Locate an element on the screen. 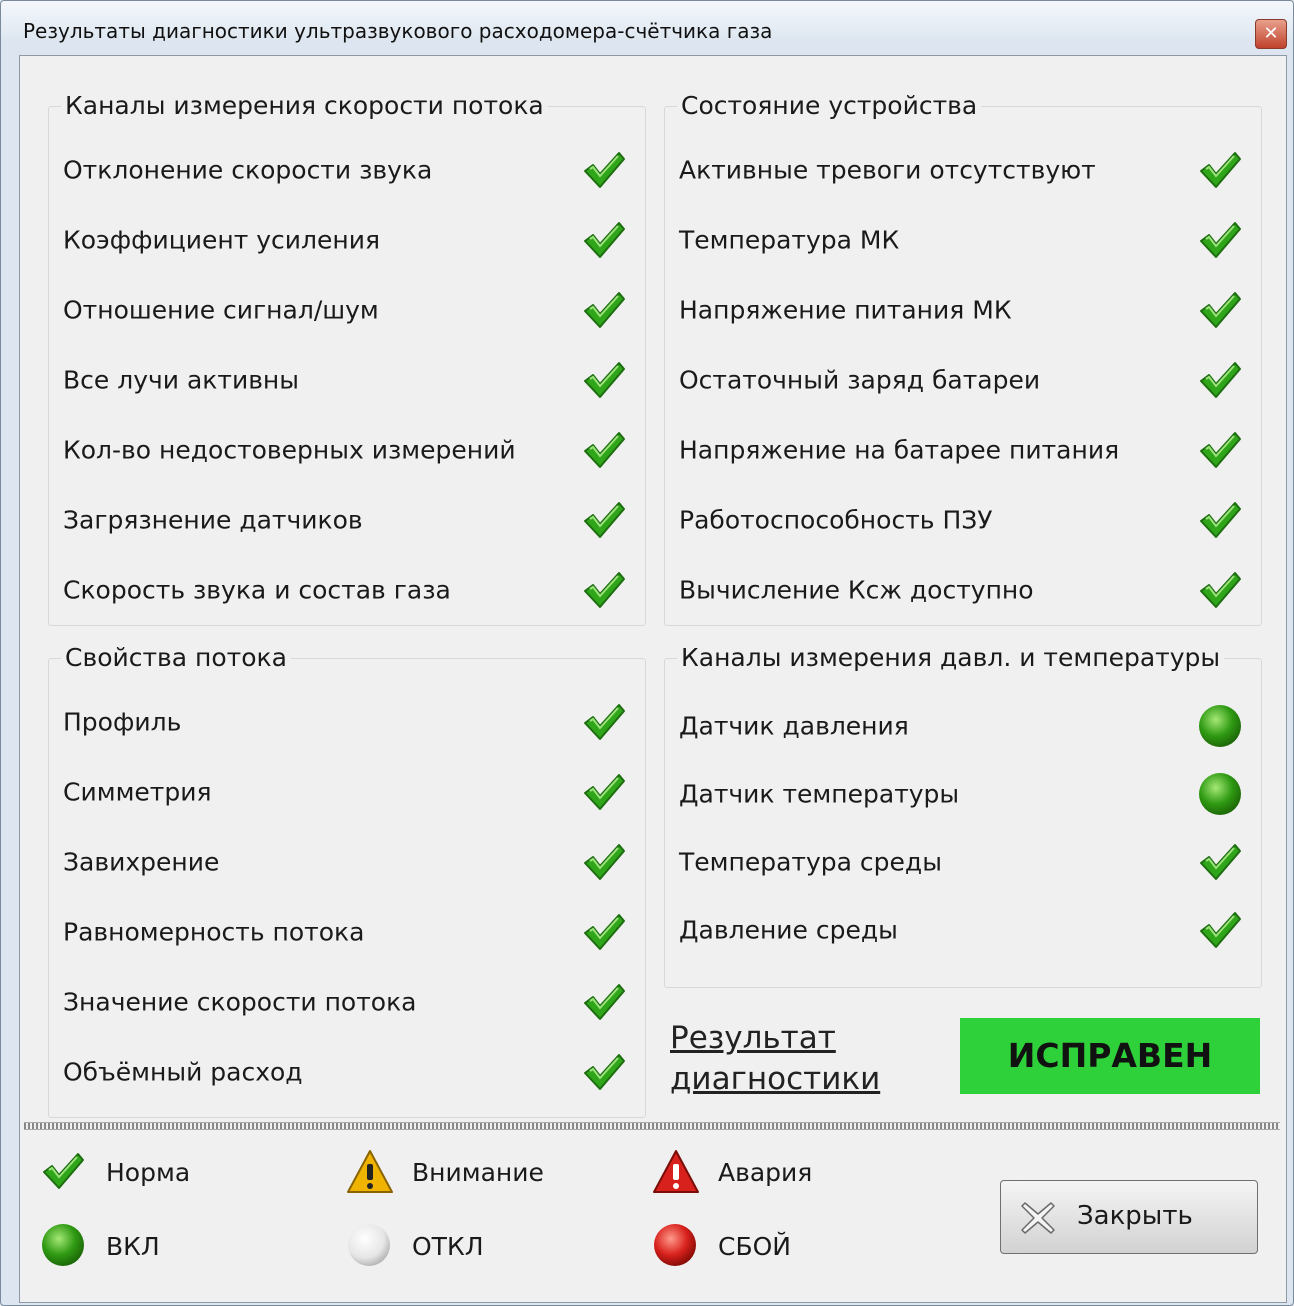 The height and width of the screenshot is (1306, 1294). status-row: Вычисление Ксж доступно is located at coordinates (963, 590).